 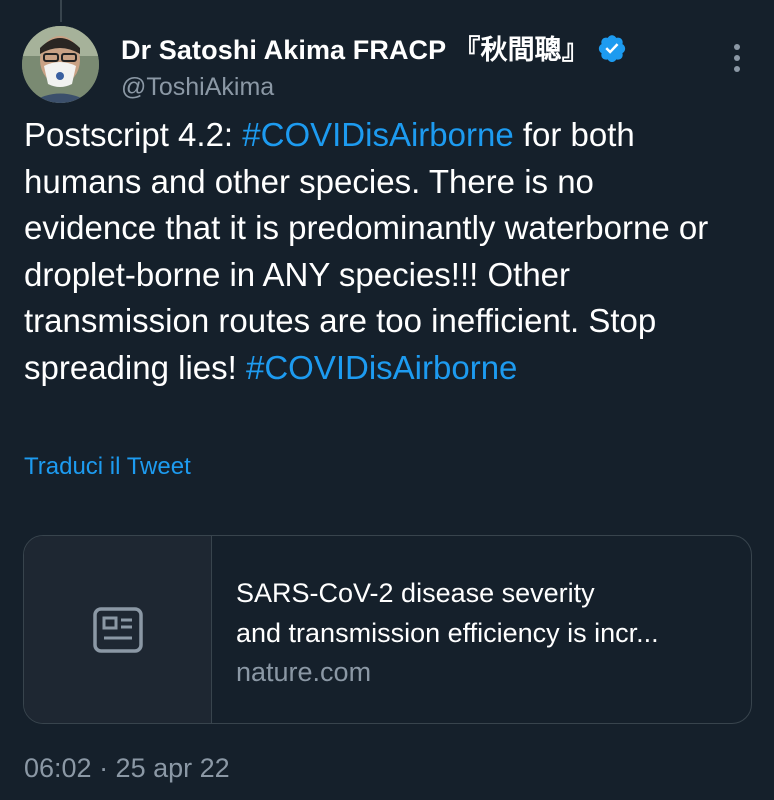 What do you see at coordinates (127, 768) in the screenshot?
I see `tweet-timestamp: 06:02 · 25 apr 22` at bounding box center [127, 768].